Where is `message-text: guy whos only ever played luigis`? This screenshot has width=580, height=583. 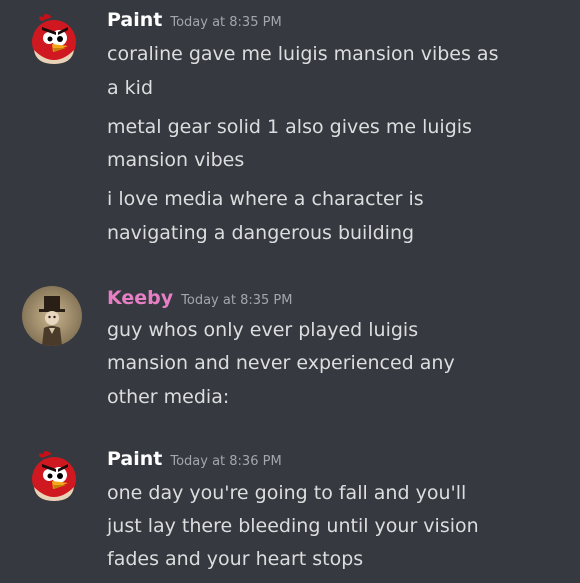 message-text: guy whos only ever played luigis is located at coordinates (263, 330).